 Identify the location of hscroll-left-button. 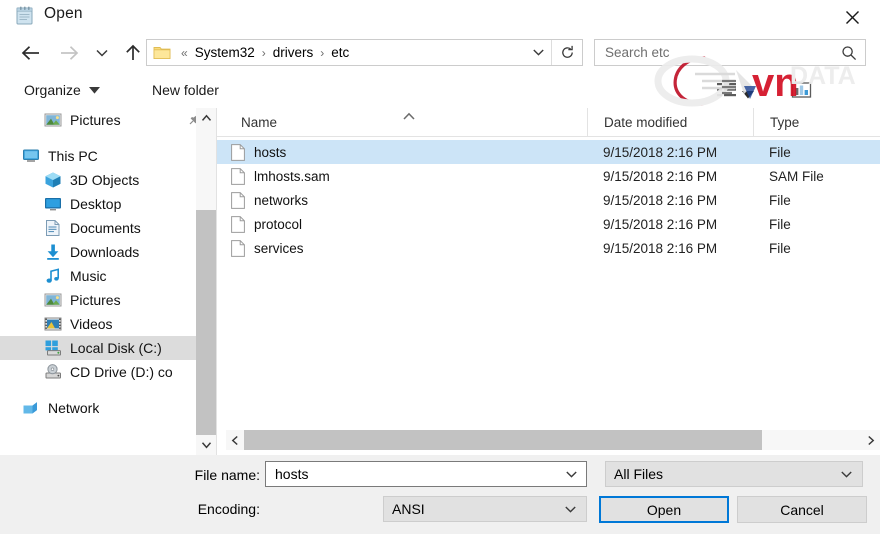
(235, 440).